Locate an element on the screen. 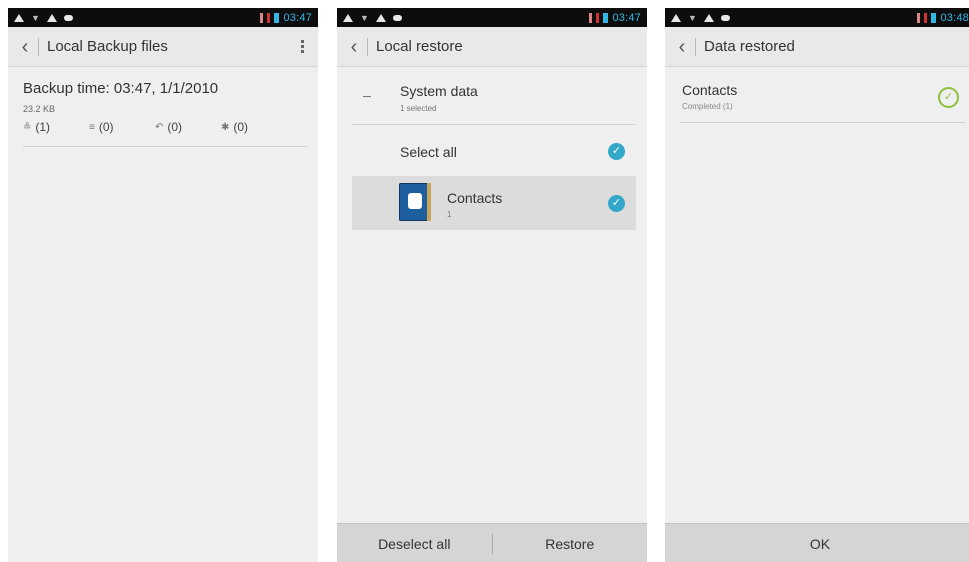  select-all-checkbox: ✓ is located at coordinates (616, 151).